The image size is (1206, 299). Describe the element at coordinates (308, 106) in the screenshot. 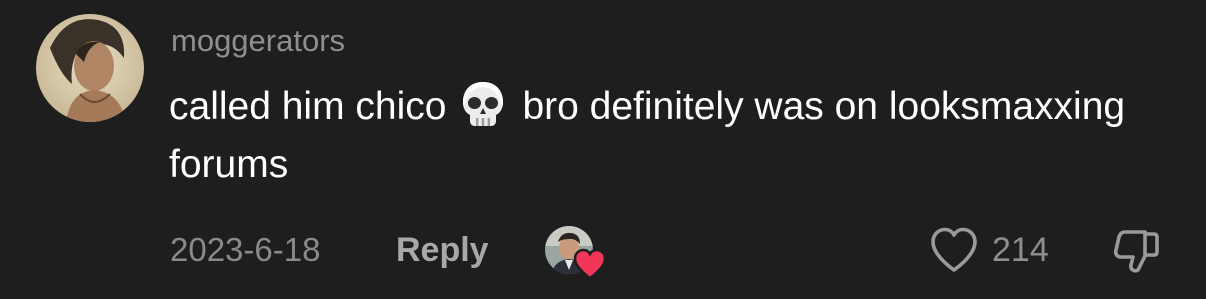

I see `comment-text-part-1: called him chico` at that location.